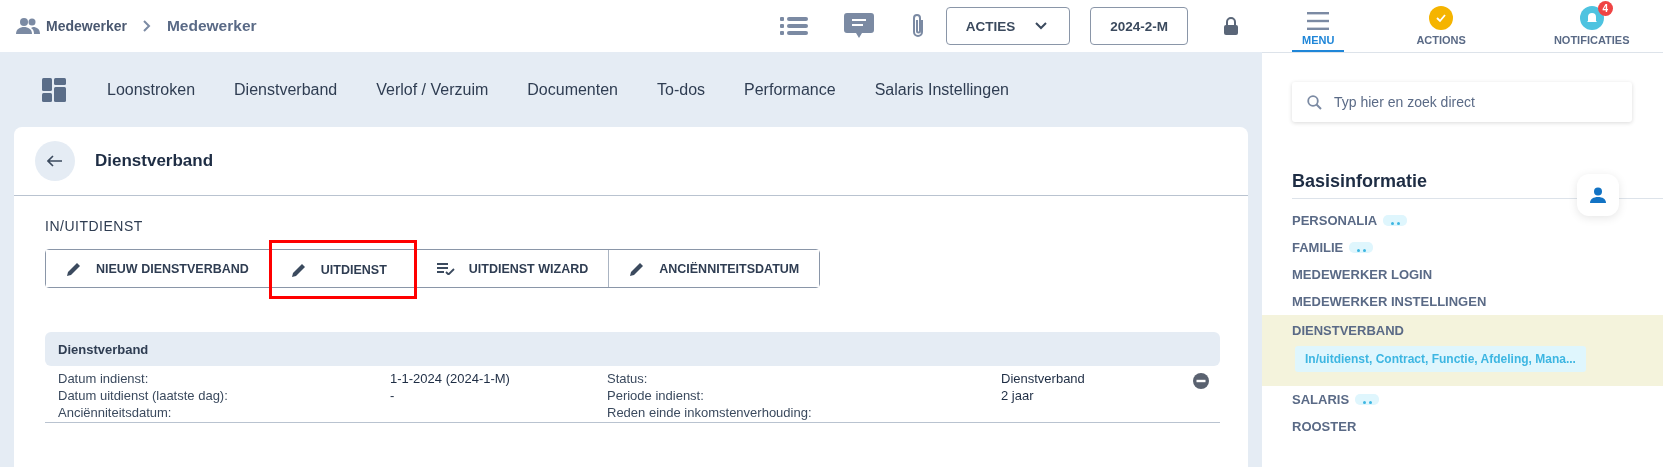 The image size is (1663, 467). What do you see at coordinates (1462, 102) in the screenshot?
I see `search-field: Typ hier en zoek direct` at bounding box center [1462, 102].